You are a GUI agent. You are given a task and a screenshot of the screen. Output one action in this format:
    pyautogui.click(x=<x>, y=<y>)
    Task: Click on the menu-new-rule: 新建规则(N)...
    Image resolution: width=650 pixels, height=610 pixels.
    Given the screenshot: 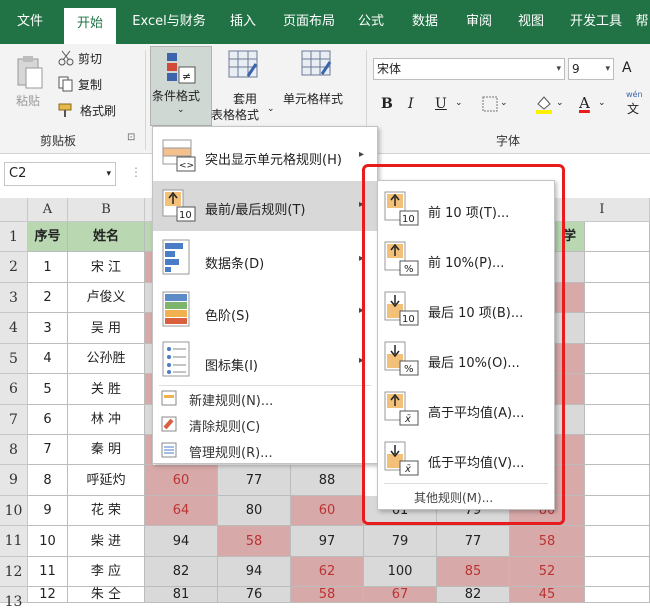 What is the action you would take?
    pyautogui.click(x=265, y=398)
    